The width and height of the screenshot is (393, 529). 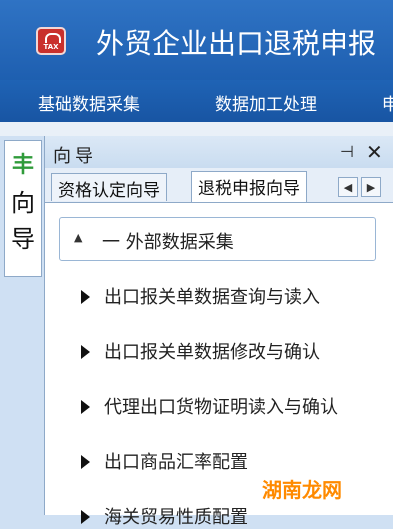 I want to click on pin-icon: ⊣, so click(x=347, y=151).